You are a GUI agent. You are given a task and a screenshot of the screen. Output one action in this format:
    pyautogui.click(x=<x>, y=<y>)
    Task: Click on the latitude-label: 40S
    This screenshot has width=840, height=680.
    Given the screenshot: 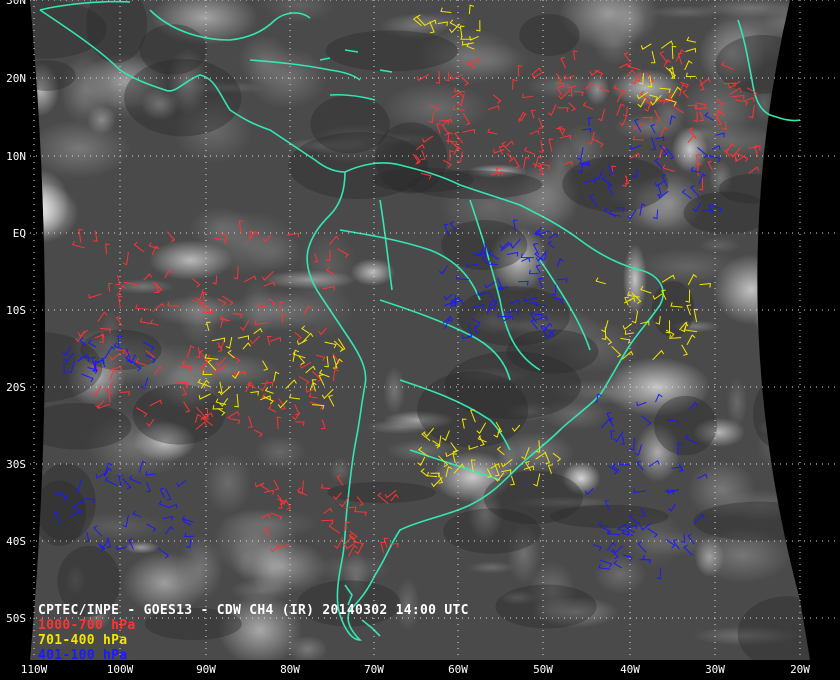 What is the action you would take?
    pyautogui.click(x=16, y=541)
    